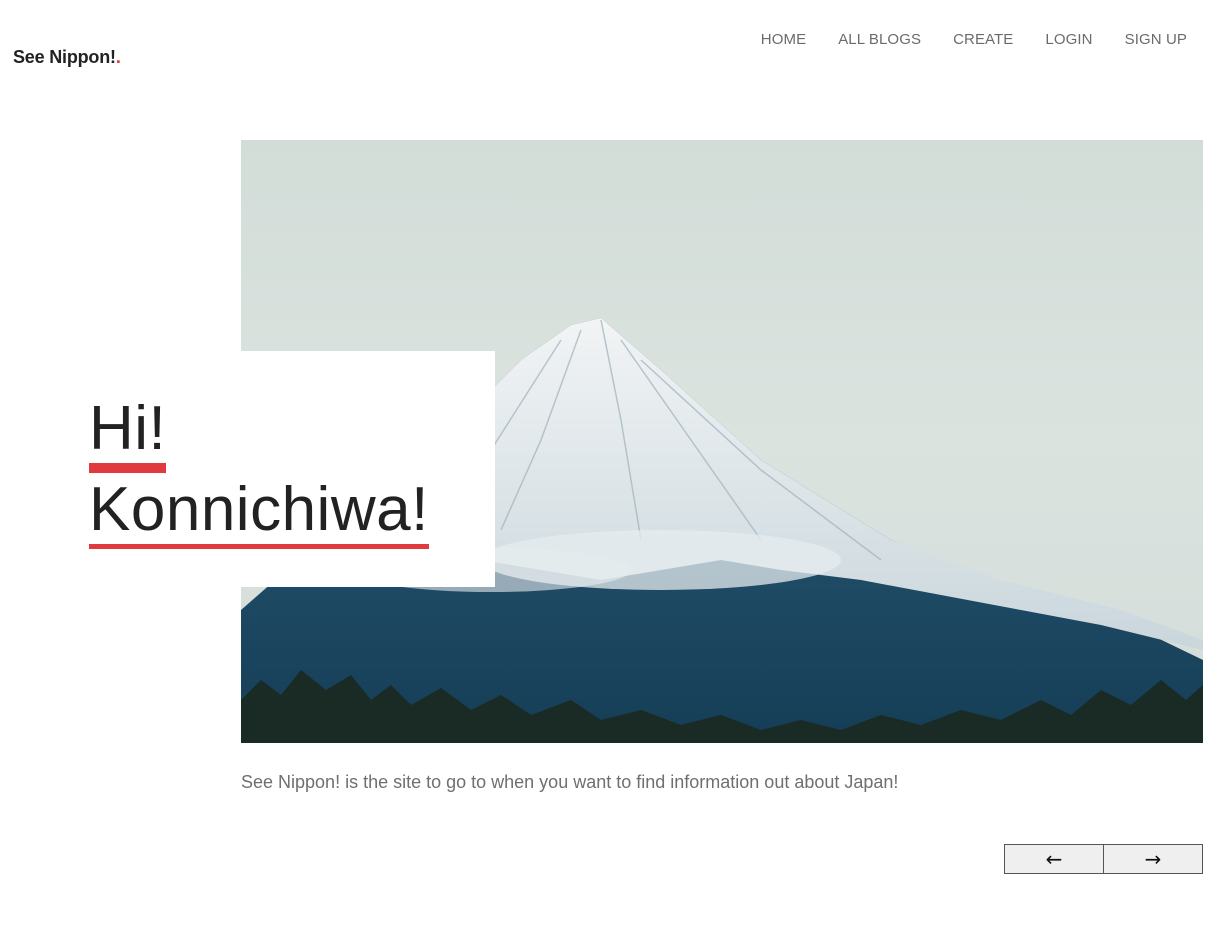 This screenshot has width=1214, height=936. I want to click on next-arrow-button: →, so click(1153, 859).